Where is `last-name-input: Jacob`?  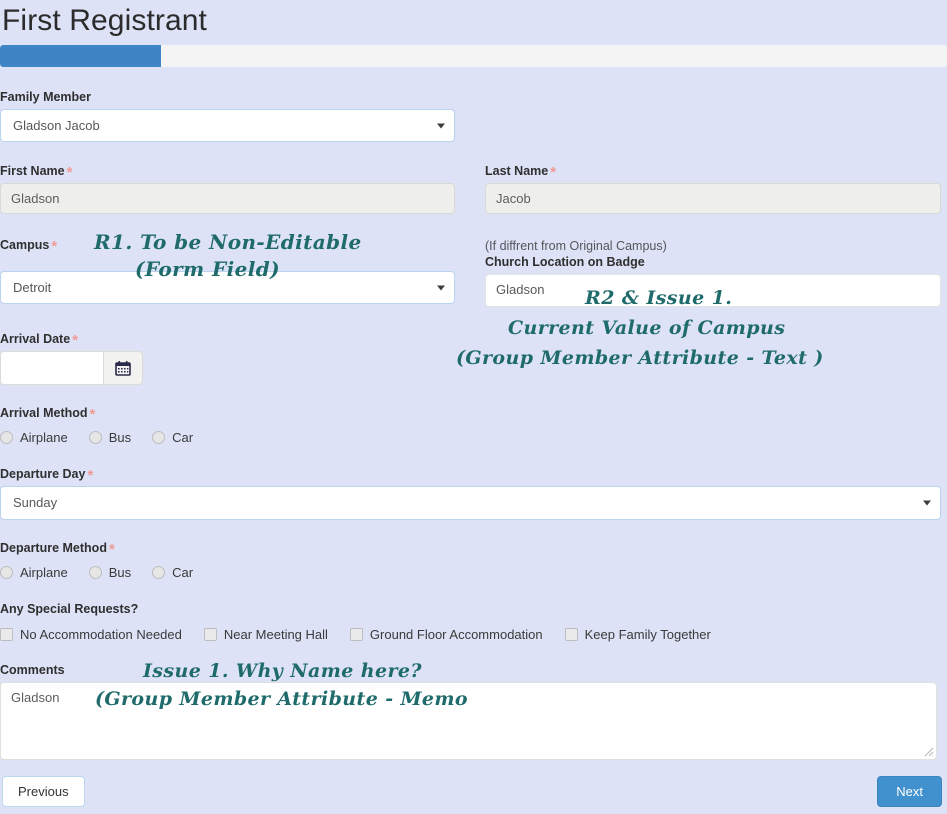
last-name-input: Jacob is located at coordinates (713, 198).